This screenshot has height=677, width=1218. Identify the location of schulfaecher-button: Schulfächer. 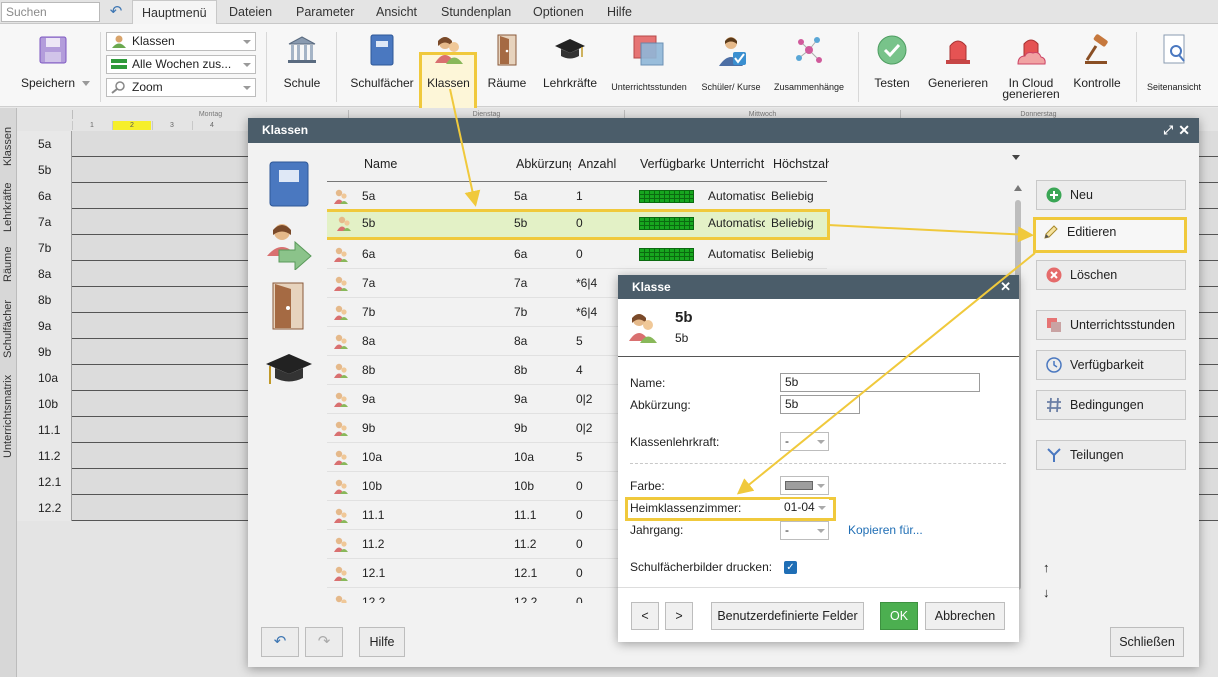
(382, 62).